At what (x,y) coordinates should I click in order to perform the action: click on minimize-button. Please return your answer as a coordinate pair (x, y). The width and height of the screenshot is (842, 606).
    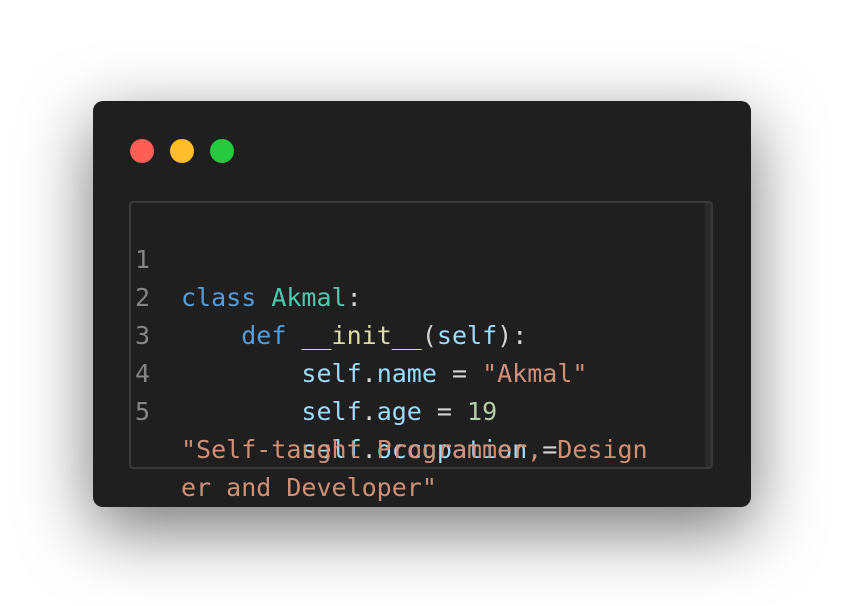
    Looking at the image, I should click on (182, 151).